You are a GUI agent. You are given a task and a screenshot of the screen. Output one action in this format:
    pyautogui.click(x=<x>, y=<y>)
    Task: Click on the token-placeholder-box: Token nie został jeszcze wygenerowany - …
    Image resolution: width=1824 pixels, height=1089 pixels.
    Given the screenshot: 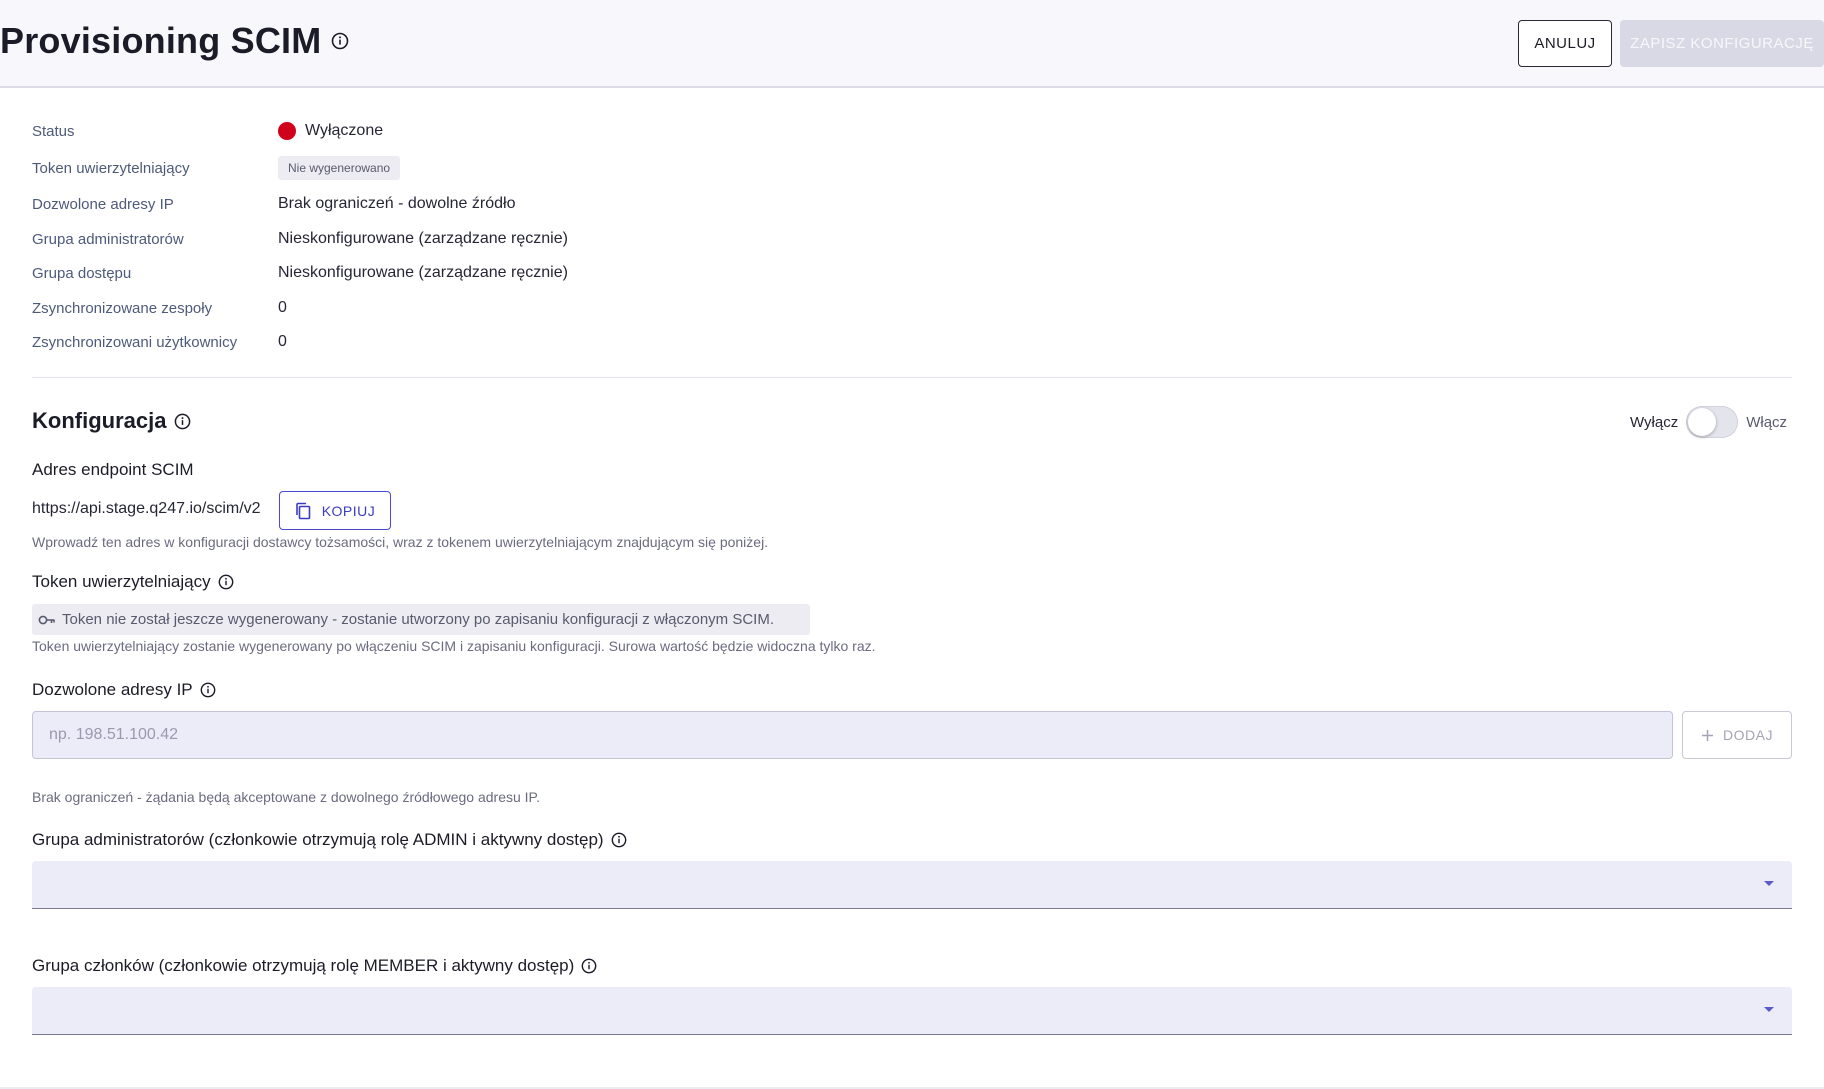 What is the action you would take?
    pyautogui.click(x=421, y=619)
    